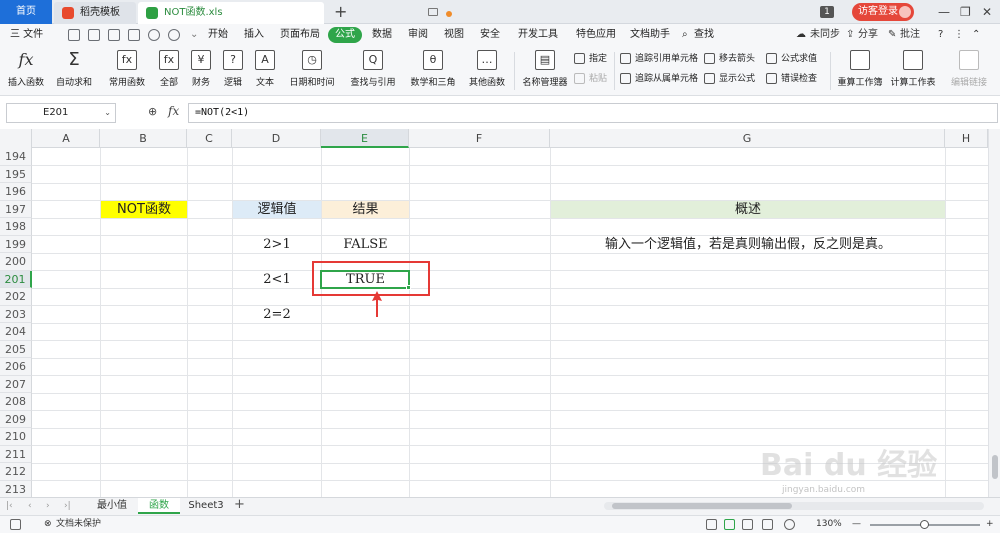 This screenshot has height=533, width=1000. Describe the element at coordinates (74, 71) in the screenshot. I see `autosum-button: Σ 自动求和` at that location.